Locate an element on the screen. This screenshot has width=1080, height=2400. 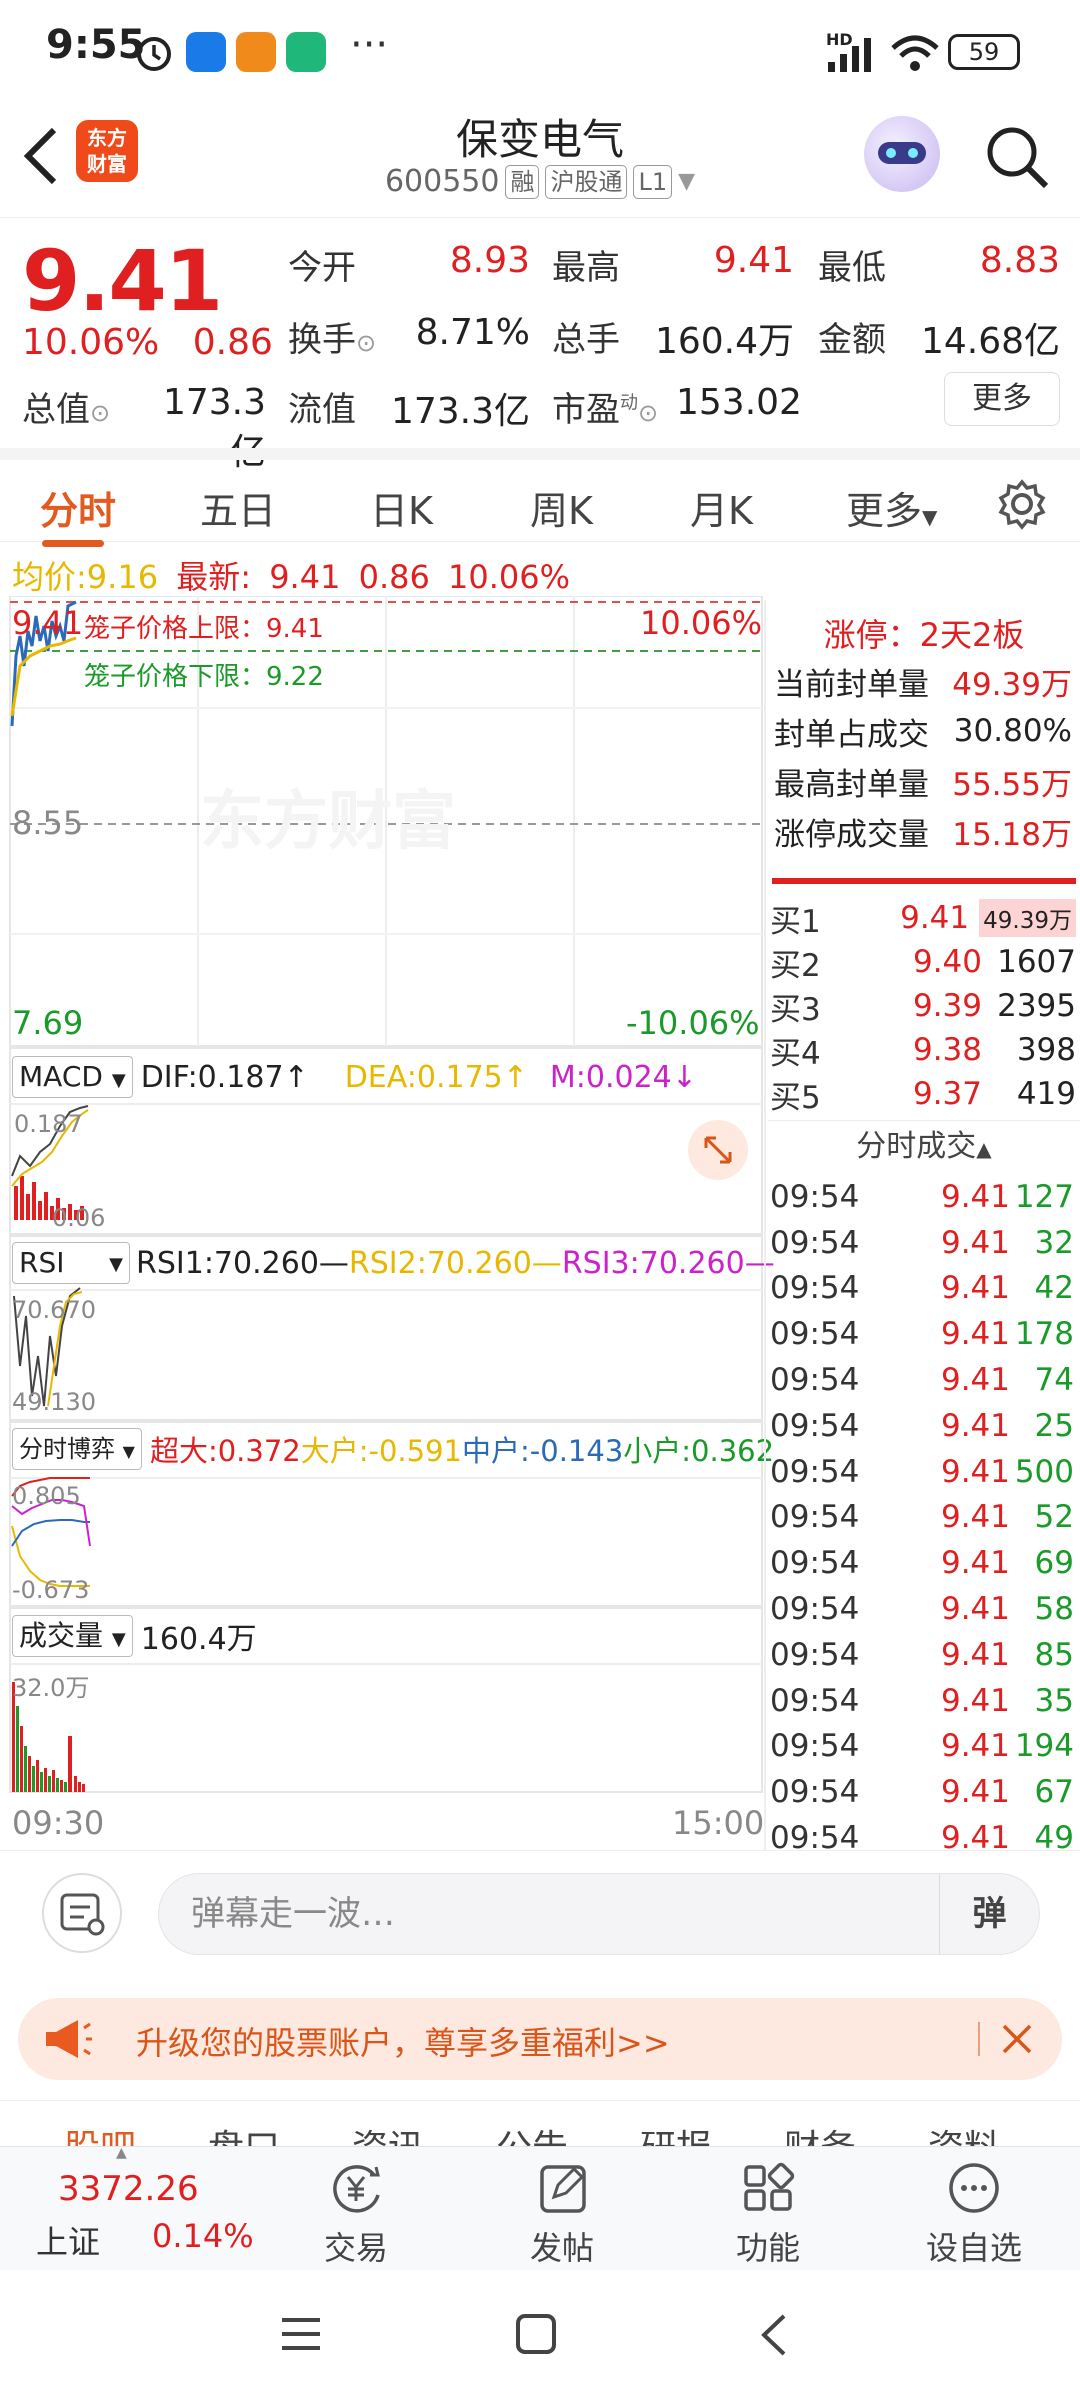
nav-add-watchlist: 设自选 is located at coordinates (974, 2215).